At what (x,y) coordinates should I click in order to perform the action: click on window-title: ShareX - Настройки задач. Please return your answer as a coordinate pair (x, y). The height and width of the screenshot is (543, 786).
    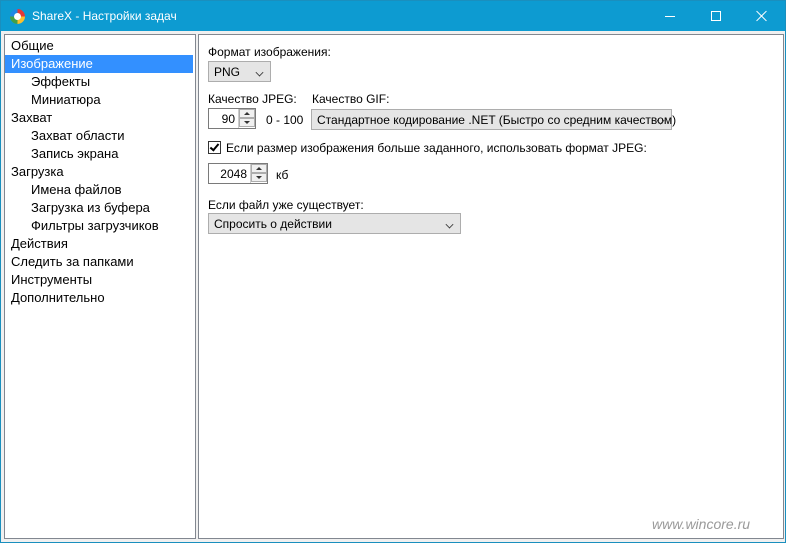
    Looking at the image, I should click on (104, 16).